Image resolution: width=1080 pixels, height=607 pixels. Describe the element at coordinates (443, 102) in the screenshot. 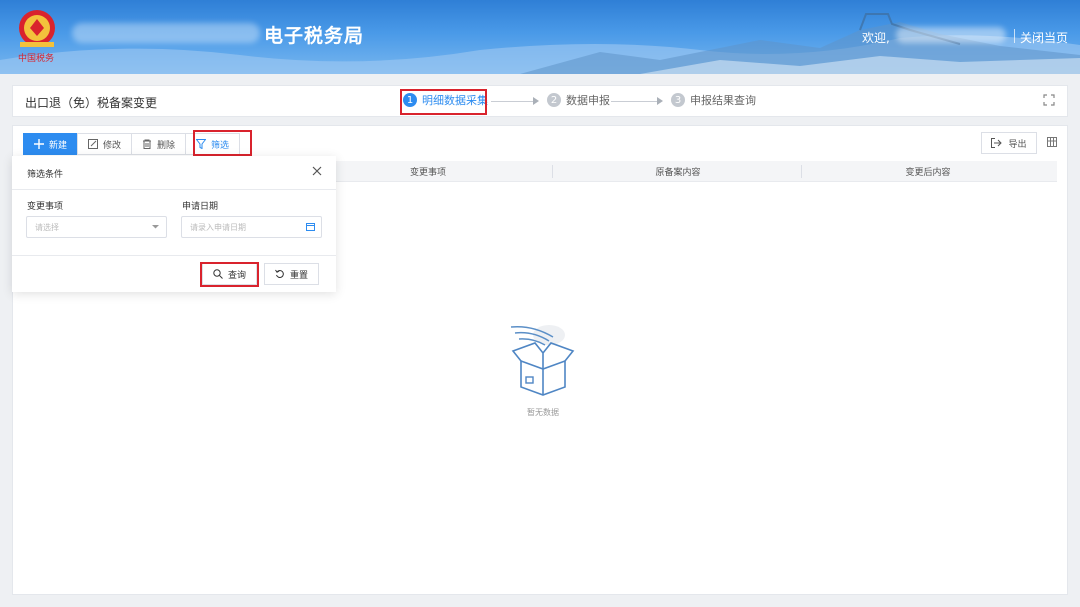

I see `highlight-box-step1` at that location.